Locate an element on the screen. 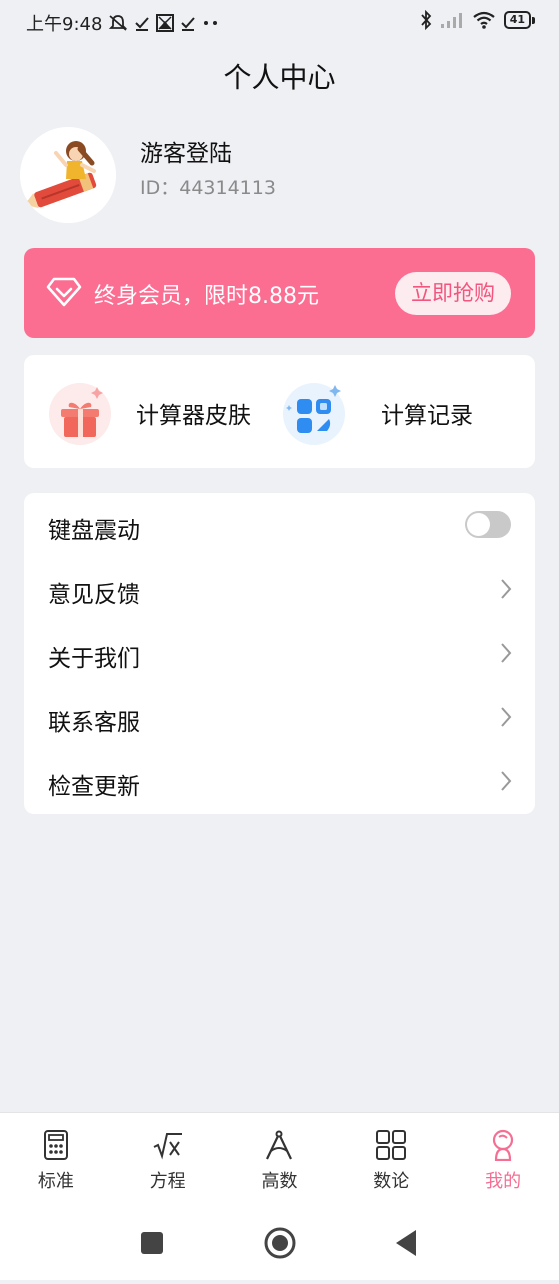 The height and width of the screenshot is (1284, 559). bluetooth-icon is located at coordinates (426, 20).